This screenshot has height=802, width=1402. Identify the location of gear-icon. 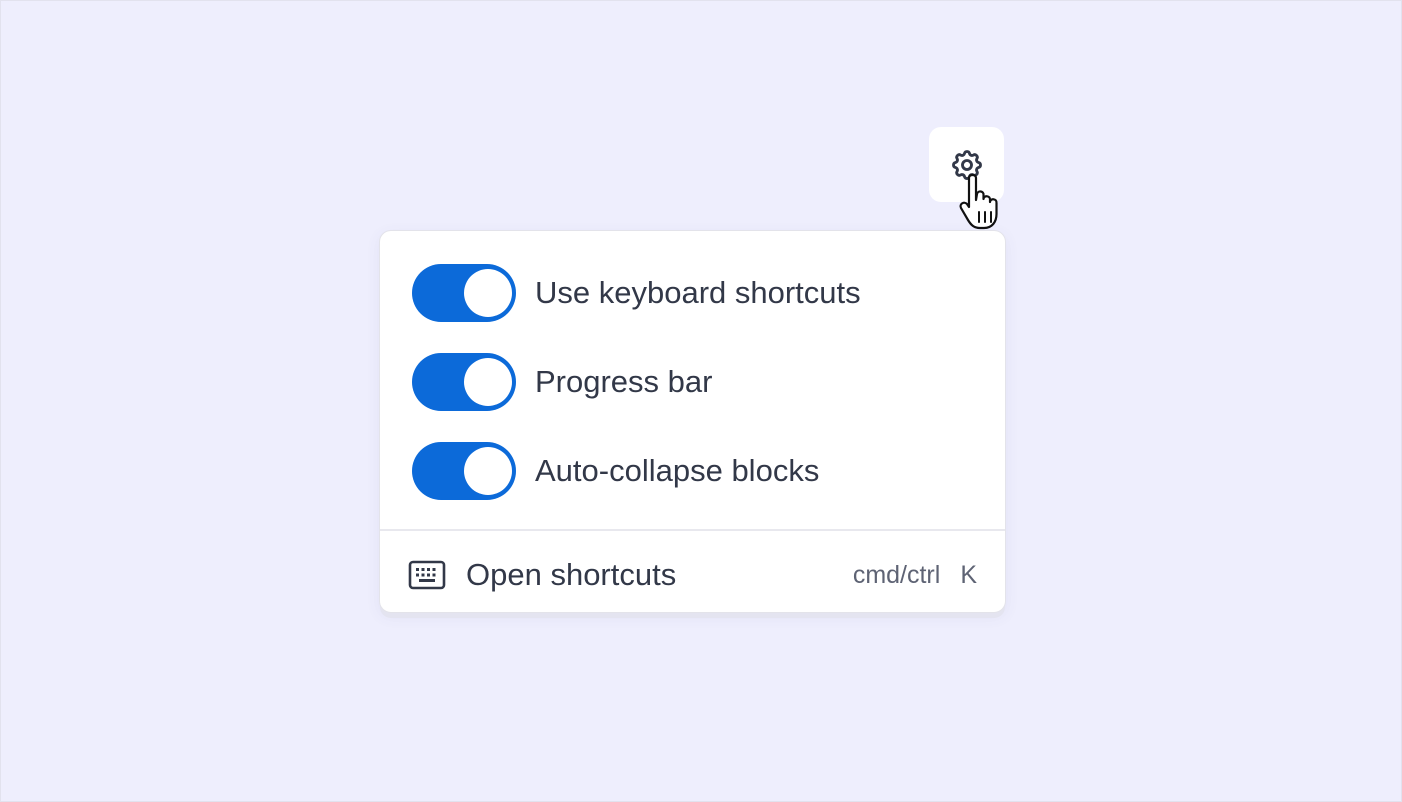
(966, 164).